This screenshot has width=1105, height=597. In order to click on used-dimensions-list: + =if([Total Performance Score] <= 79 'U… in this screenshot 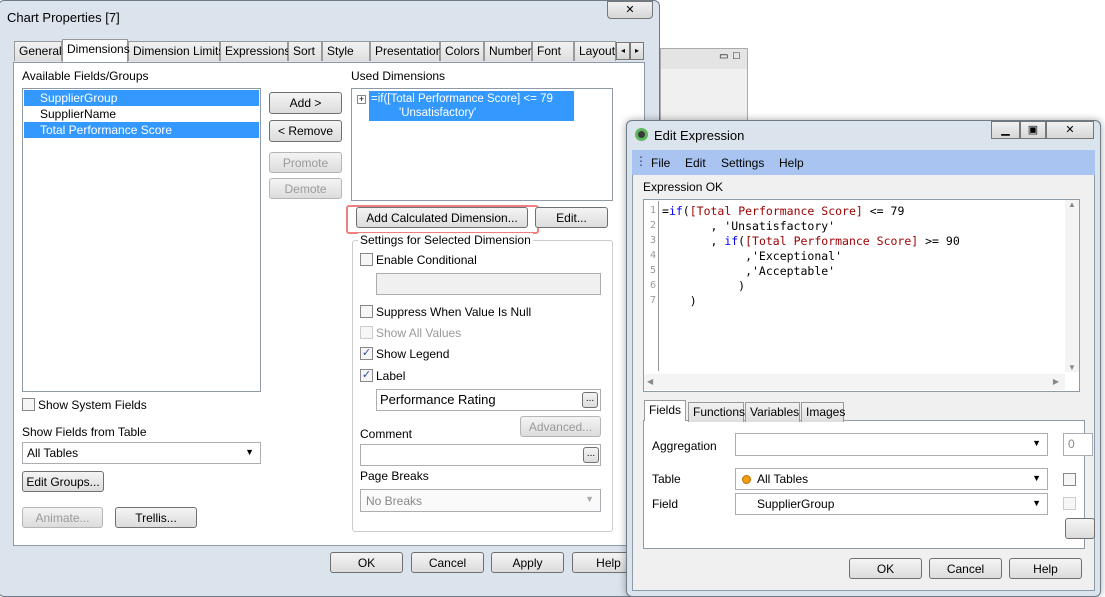, I will do `click(482, 144)`.